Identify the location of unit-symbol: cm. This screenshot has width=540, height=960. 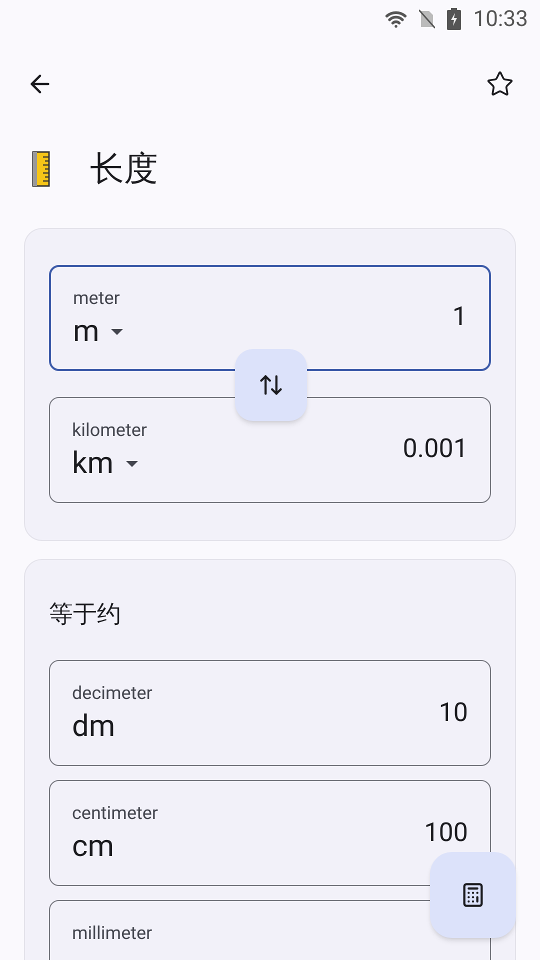
(94, 847).